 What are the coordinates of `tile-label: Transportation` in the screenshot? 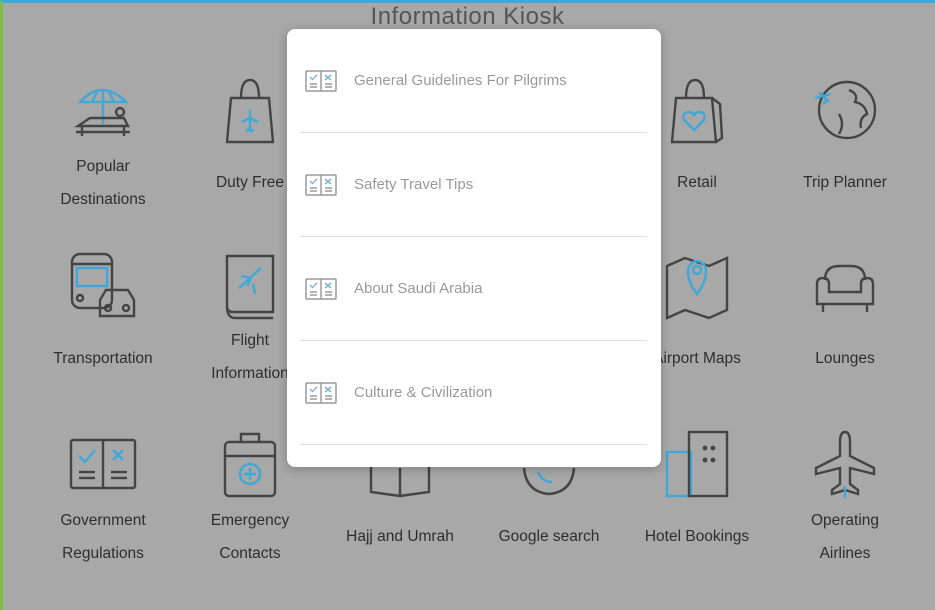 It's located at (103, 358).